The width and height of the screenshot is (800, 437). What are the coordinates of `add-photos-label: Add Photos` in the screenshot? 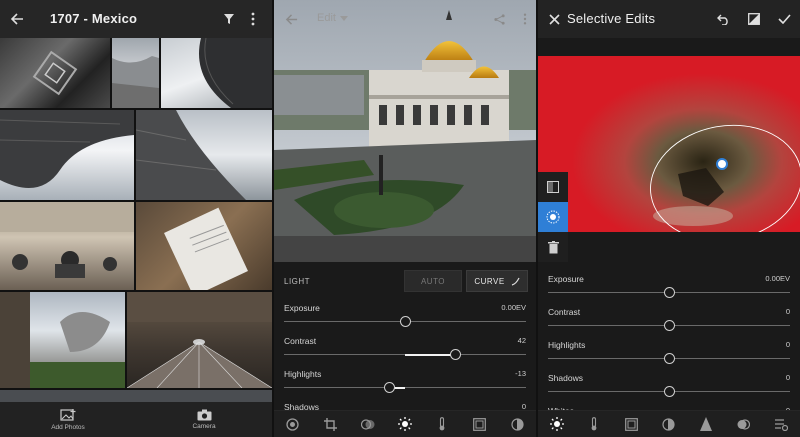 It's located at (68, 427).